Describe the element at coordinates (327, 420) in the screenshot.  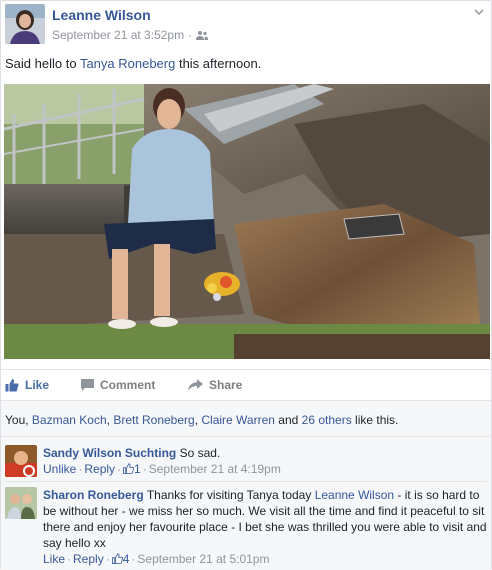
I see `likes-others-link: 26 others` at that location.